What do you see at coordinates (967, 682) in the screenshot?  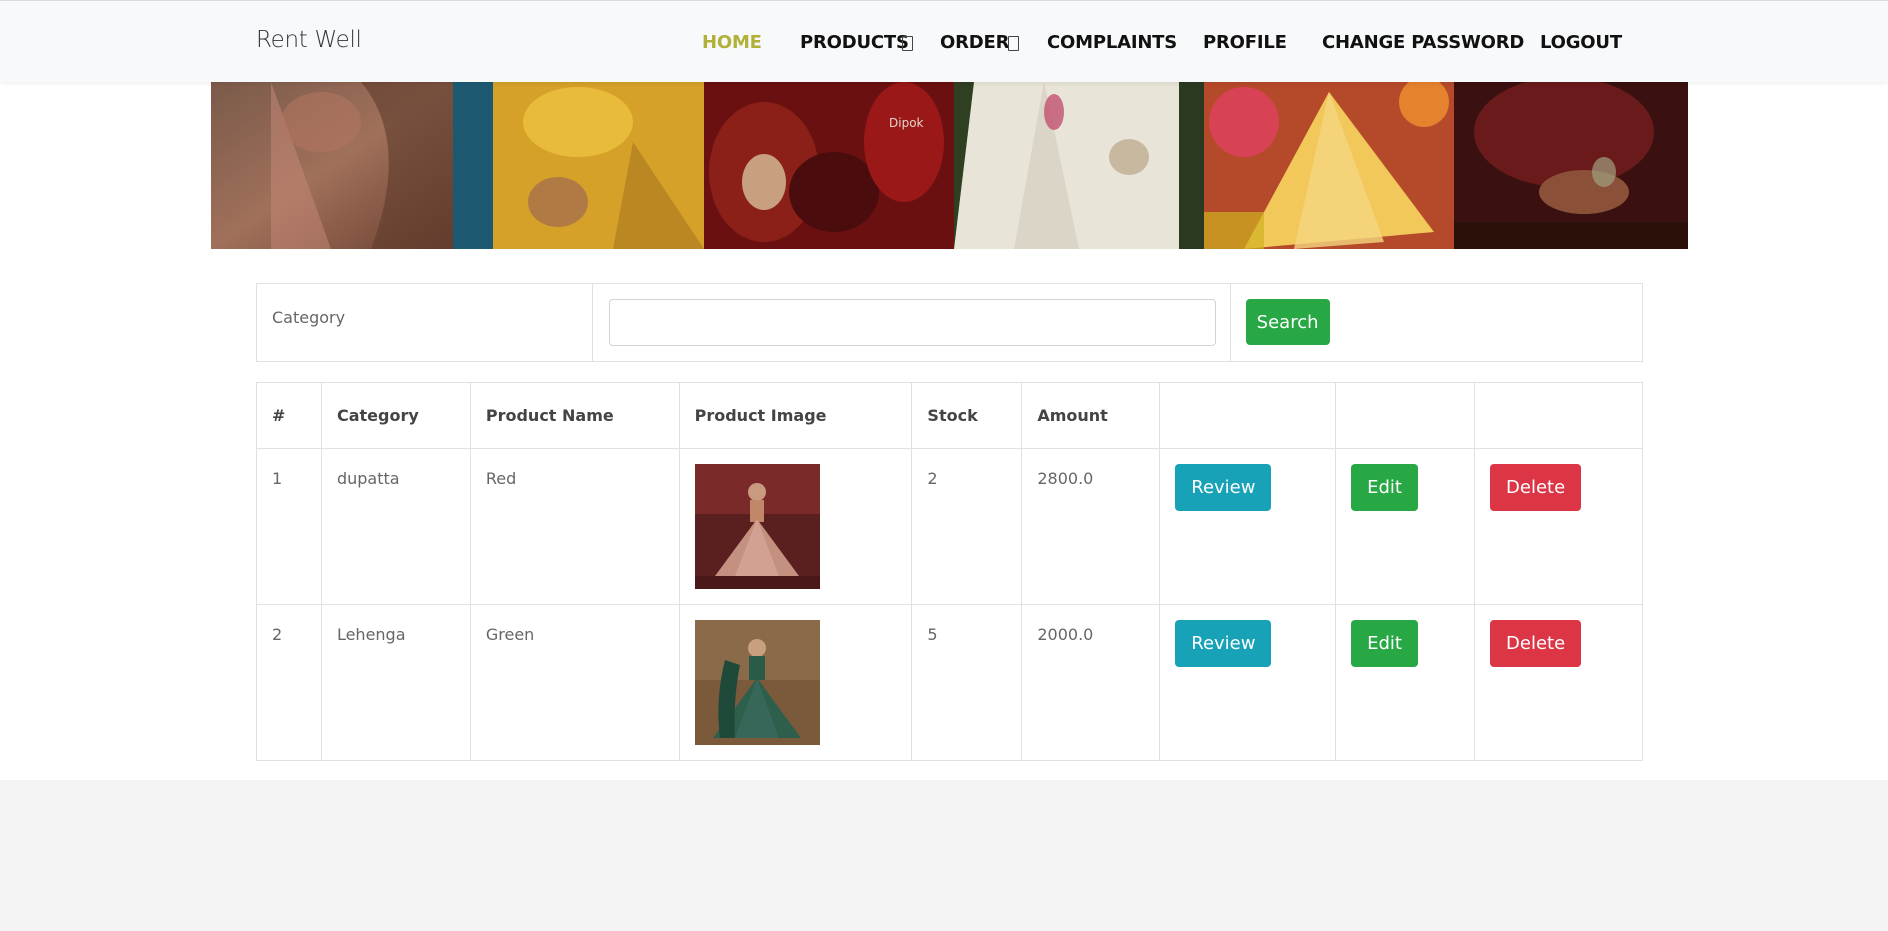 I see `cell-stock: 5` at bounding box center [967, 682].